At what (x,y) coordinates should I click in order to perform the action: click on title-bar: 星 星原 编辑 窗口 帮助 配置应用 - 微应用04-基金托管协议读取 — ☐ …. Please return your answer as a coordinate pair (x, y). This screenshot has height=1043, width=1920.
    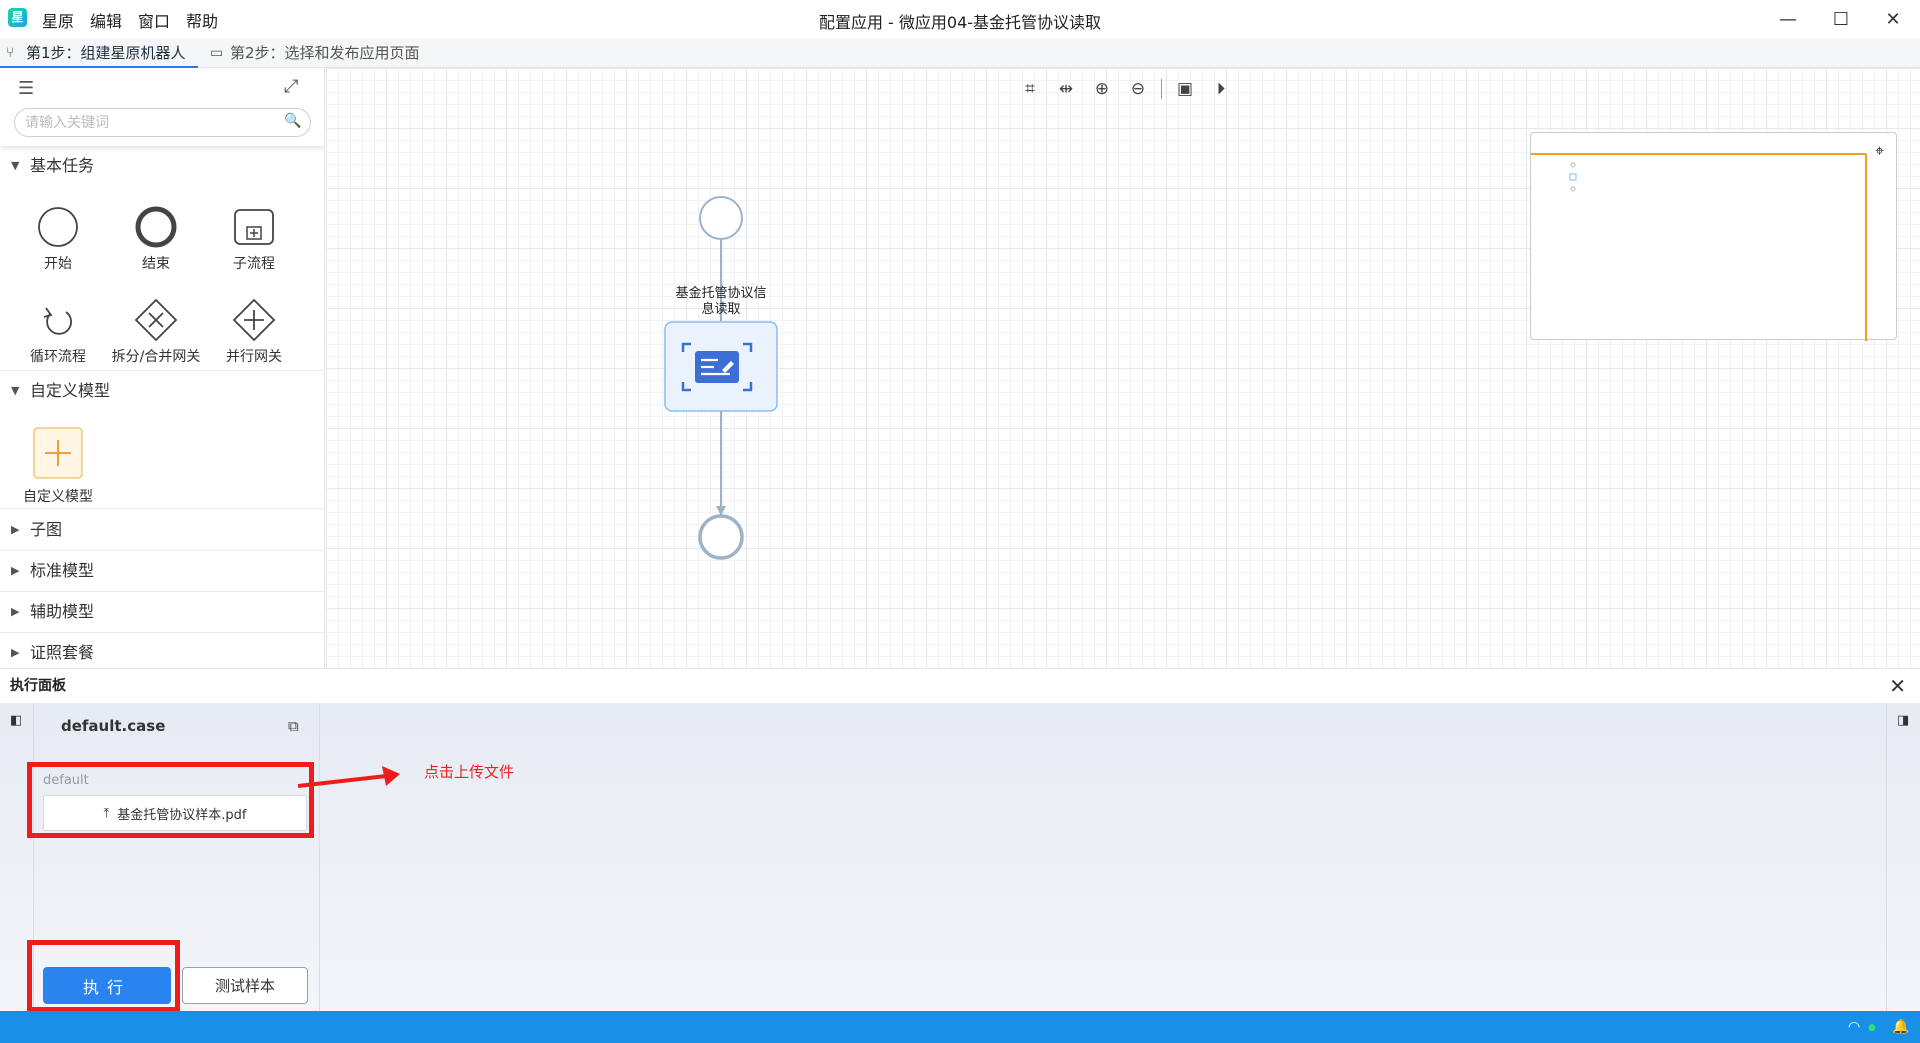
    Looking at the image, I should click on (960, 19).